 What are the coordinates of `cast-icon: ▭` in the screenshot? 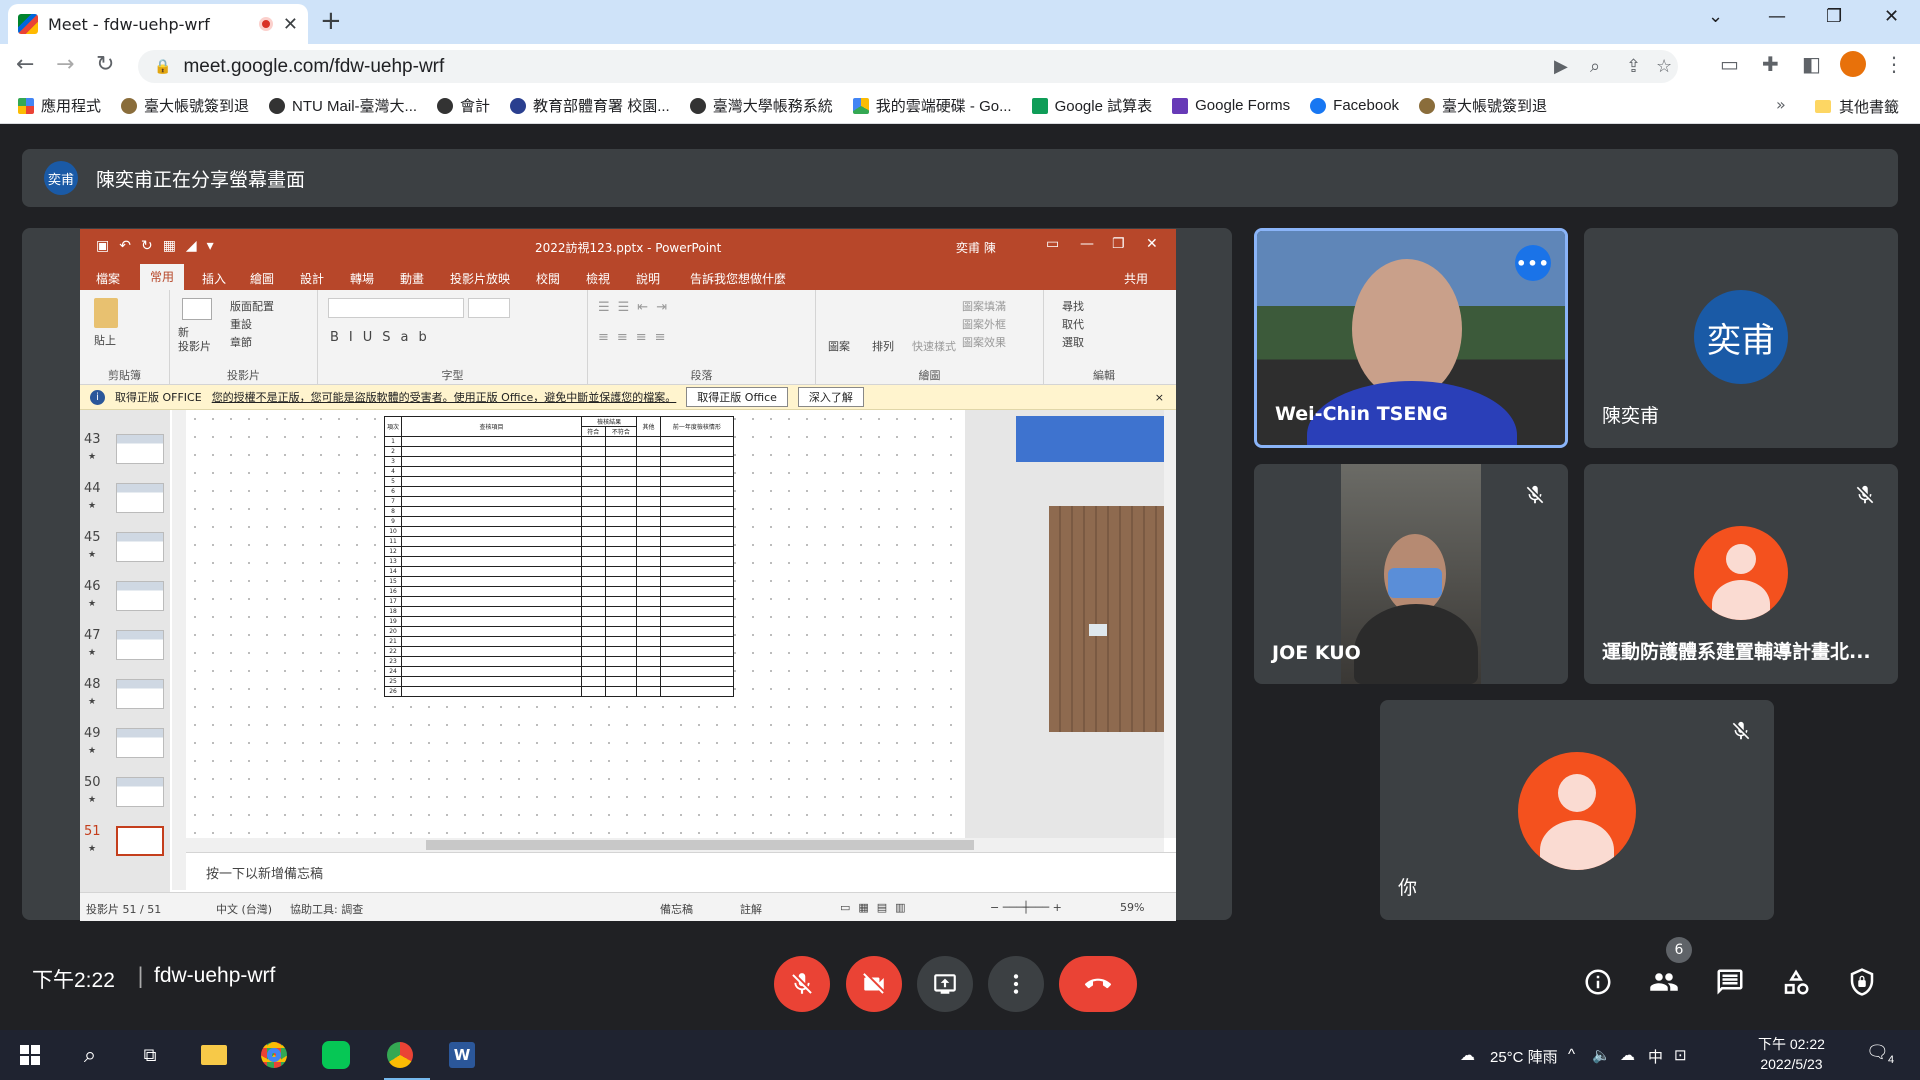 It's located at (1729, 64).